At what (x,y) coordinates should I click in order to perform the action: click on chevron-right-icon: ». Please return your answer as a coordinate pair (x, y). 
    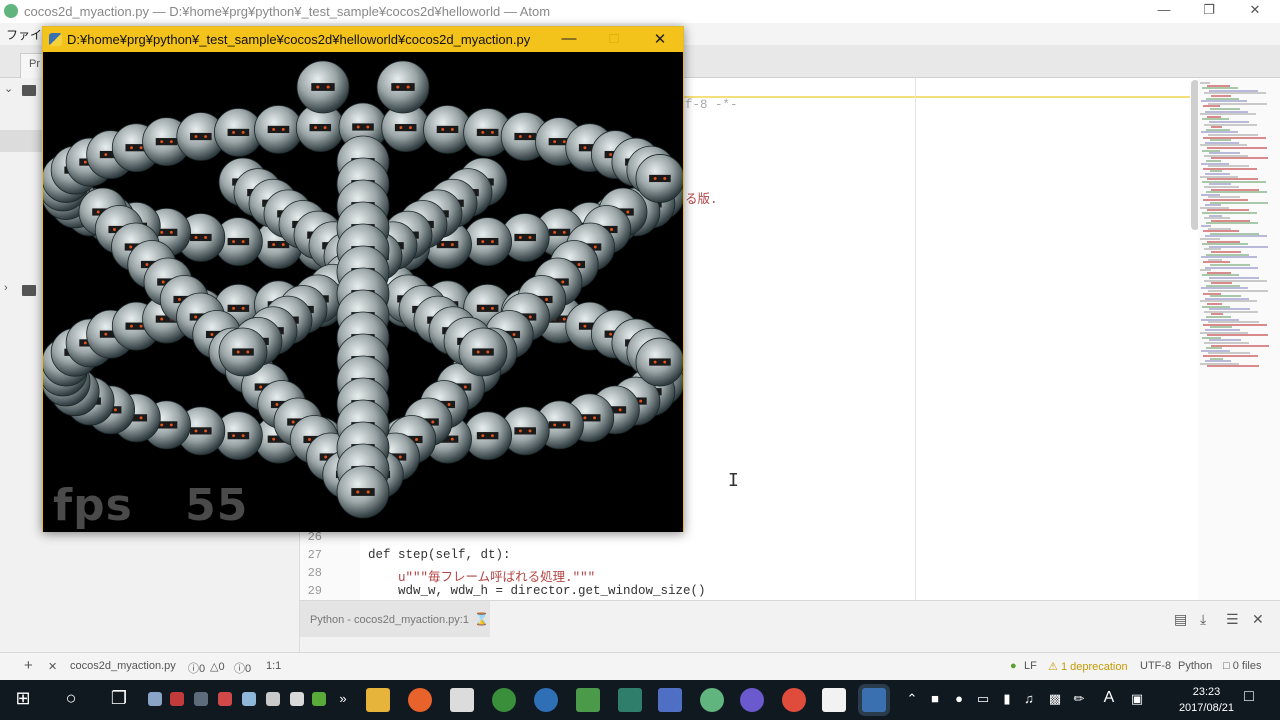
    Looking at the image, I should click on (343, 698).